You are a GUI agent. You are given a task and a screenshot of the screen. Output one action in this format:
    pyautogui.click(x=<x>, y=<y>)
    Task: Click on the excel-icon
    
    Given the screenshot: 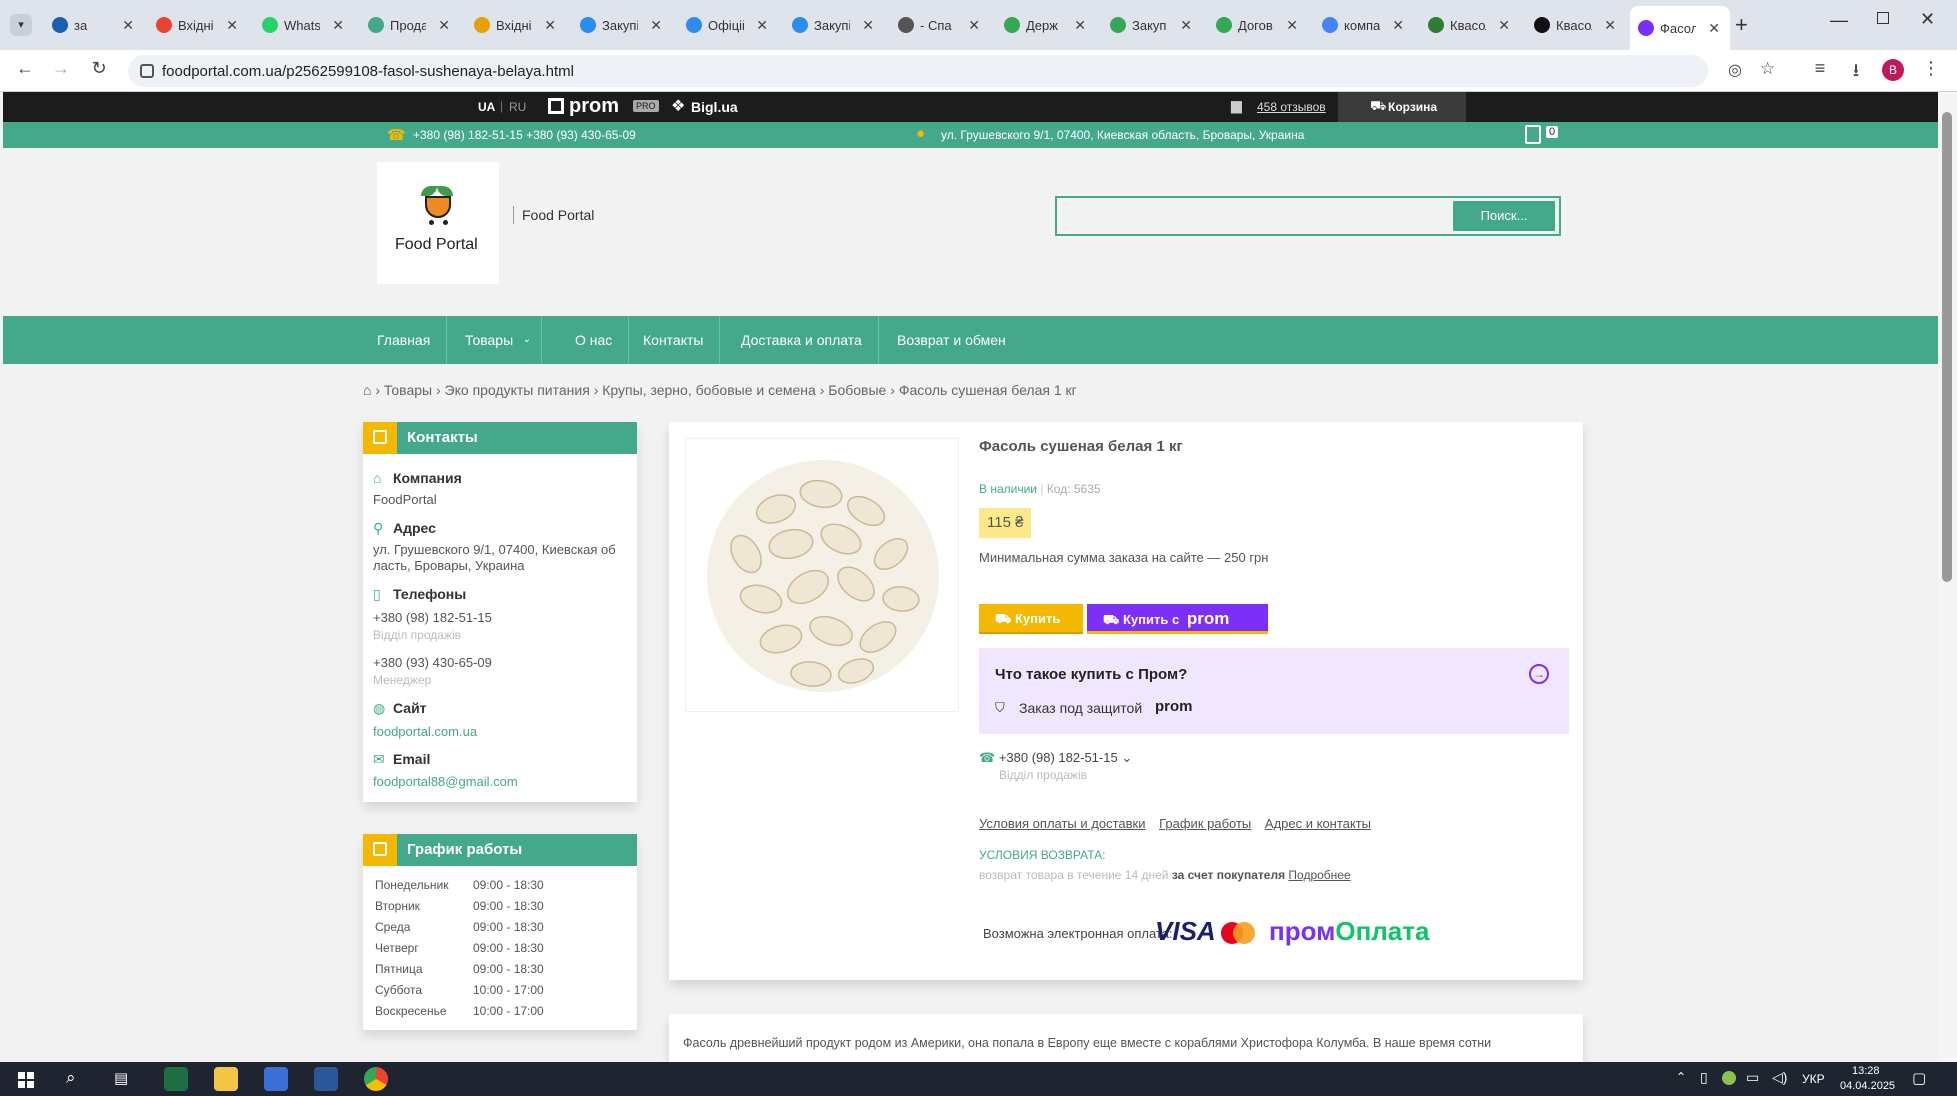 What is the action you would take?
    pyautogui.click(x=176, y=1079)
    